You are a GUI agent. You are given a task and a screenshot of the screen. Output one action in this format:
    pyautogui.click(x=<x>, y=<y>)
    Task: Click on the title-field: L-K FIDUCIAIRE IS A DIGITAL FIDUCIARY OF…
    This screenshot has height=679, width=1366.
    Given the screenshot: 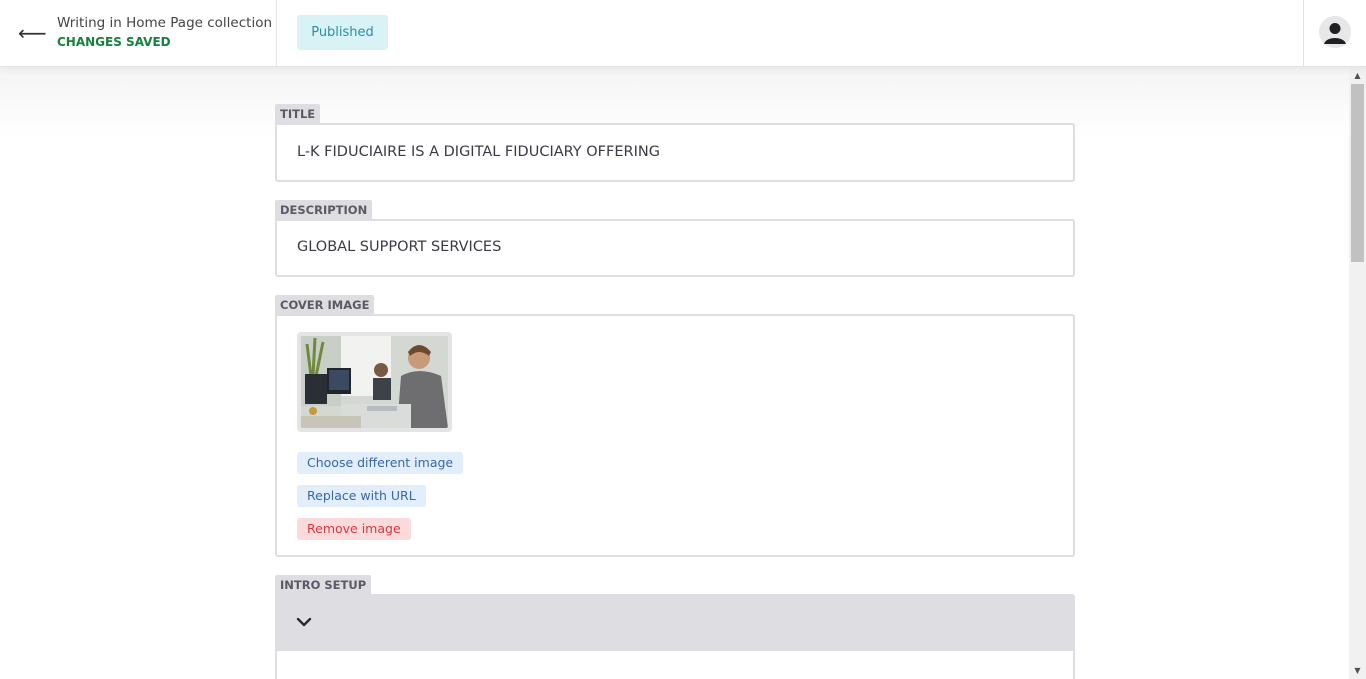 What is the action you would take?
    pyautogui.click(x=675, y=152)
    